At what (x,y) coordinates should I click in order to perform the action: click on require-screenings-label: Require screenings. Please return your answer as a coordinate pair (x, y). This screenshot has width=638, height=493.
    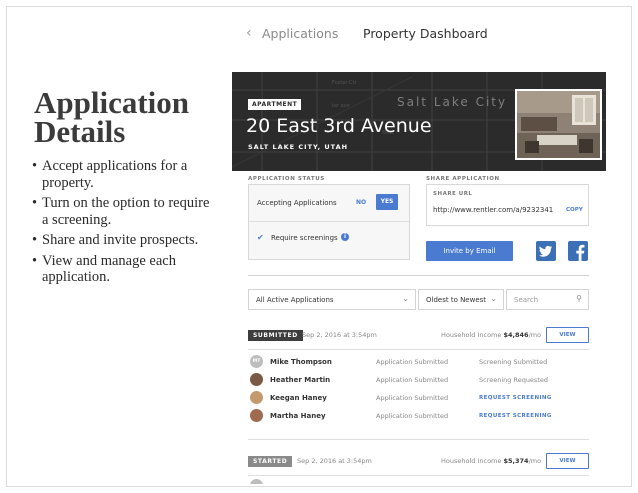
    Looking at the image, I should click on (304, 238).